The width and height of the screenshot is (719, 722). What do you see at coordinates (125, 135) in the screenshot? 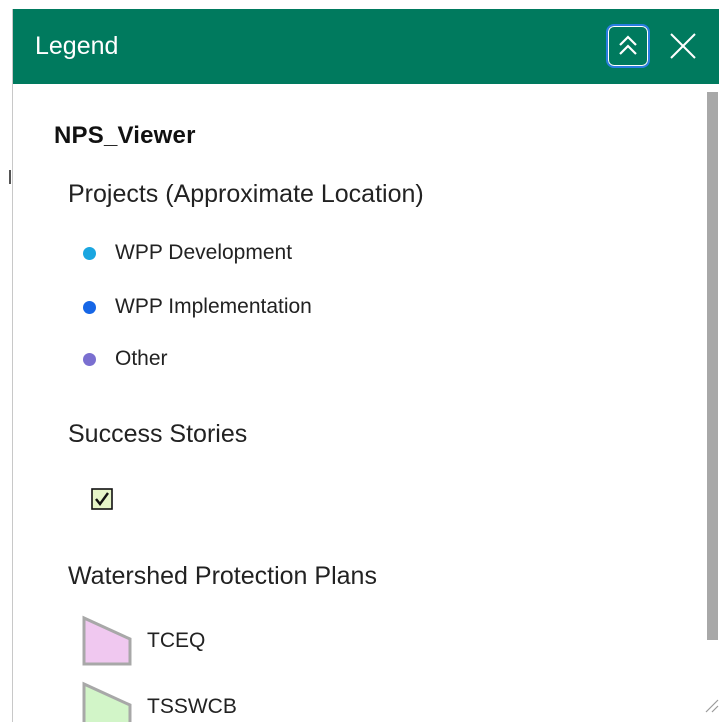
I see `service-title: NPS_Viewer` at bounding box center [125, 135].